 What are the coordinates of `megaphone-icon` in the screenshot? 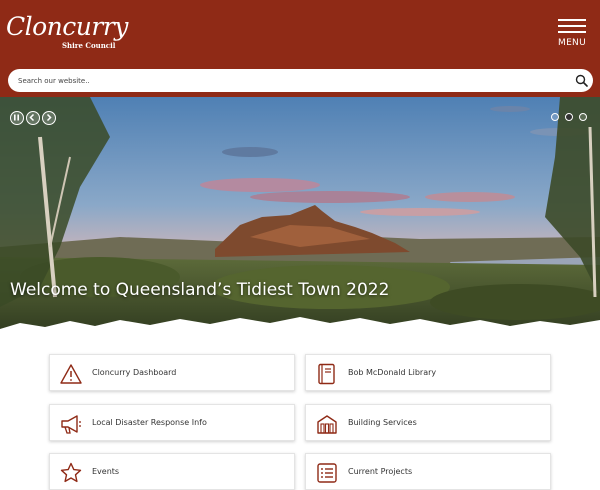 It's located at (71, 424).